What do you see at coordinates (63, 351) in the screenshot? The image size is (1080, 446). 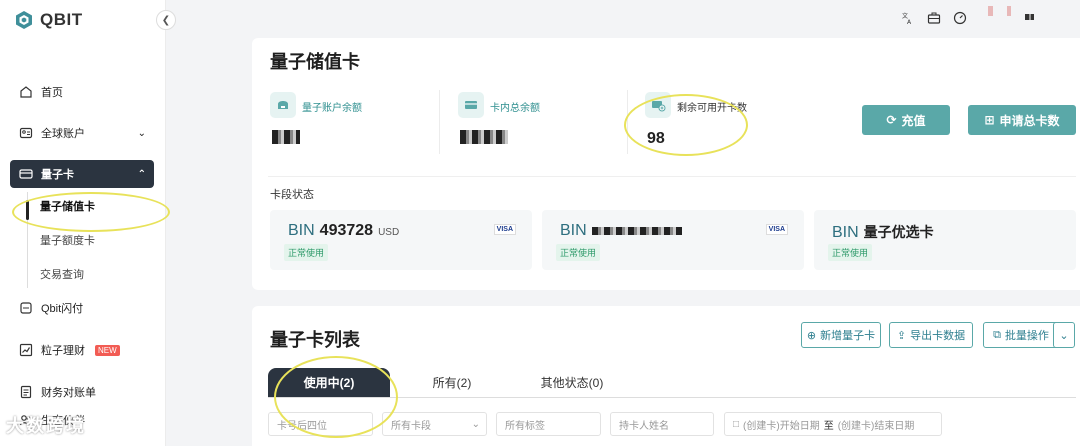 I see `sidebar-item-label: 粒子理财` at bounding box center [63, 351].